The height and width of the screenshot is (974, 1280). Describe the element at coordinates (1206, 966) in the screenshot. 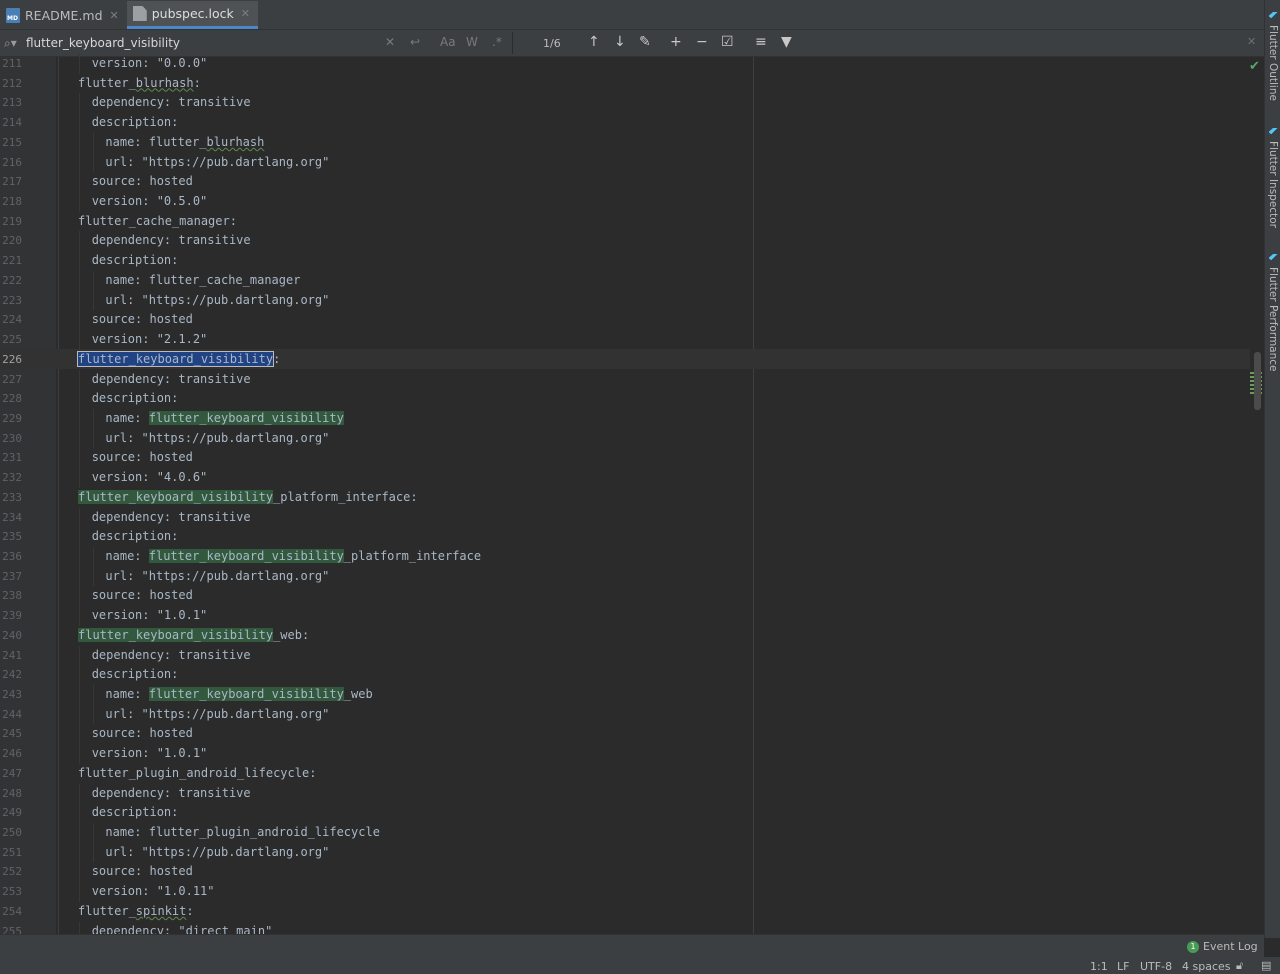

I see `indent-setting: 4 spaces` at that location.